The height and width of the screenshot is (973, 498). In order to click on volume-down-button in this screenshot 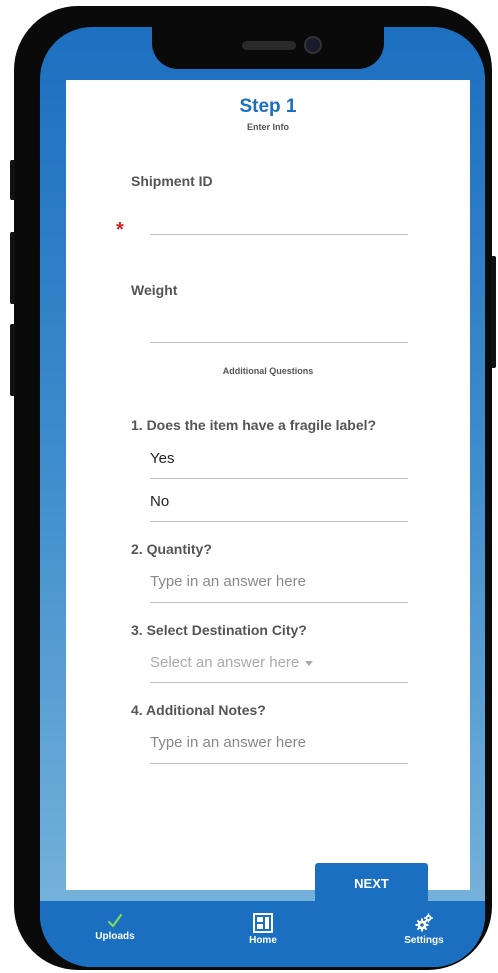, I will do `click(12, 360)`.